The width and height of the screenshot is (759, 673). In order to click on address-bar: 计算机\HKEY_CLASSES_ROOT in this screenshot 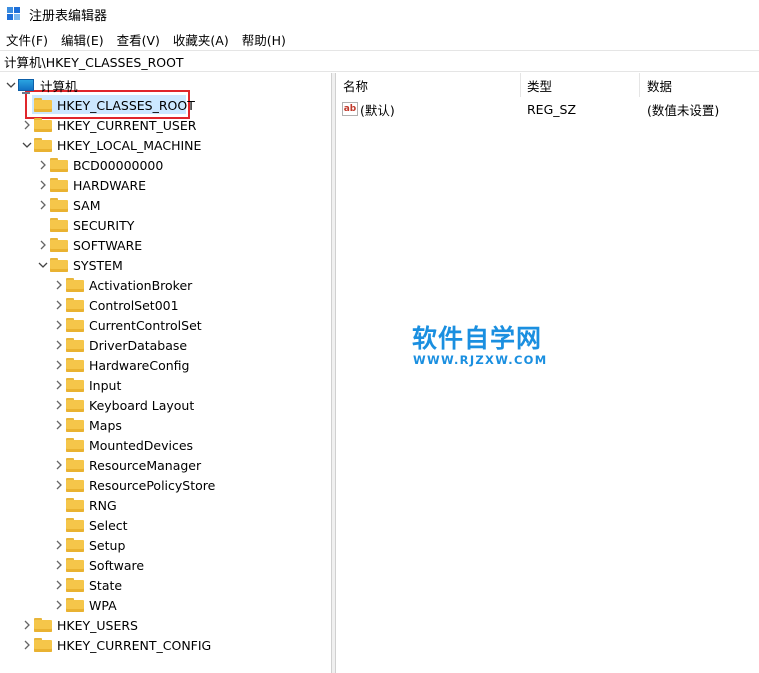, I will do `click(379, 61)`.